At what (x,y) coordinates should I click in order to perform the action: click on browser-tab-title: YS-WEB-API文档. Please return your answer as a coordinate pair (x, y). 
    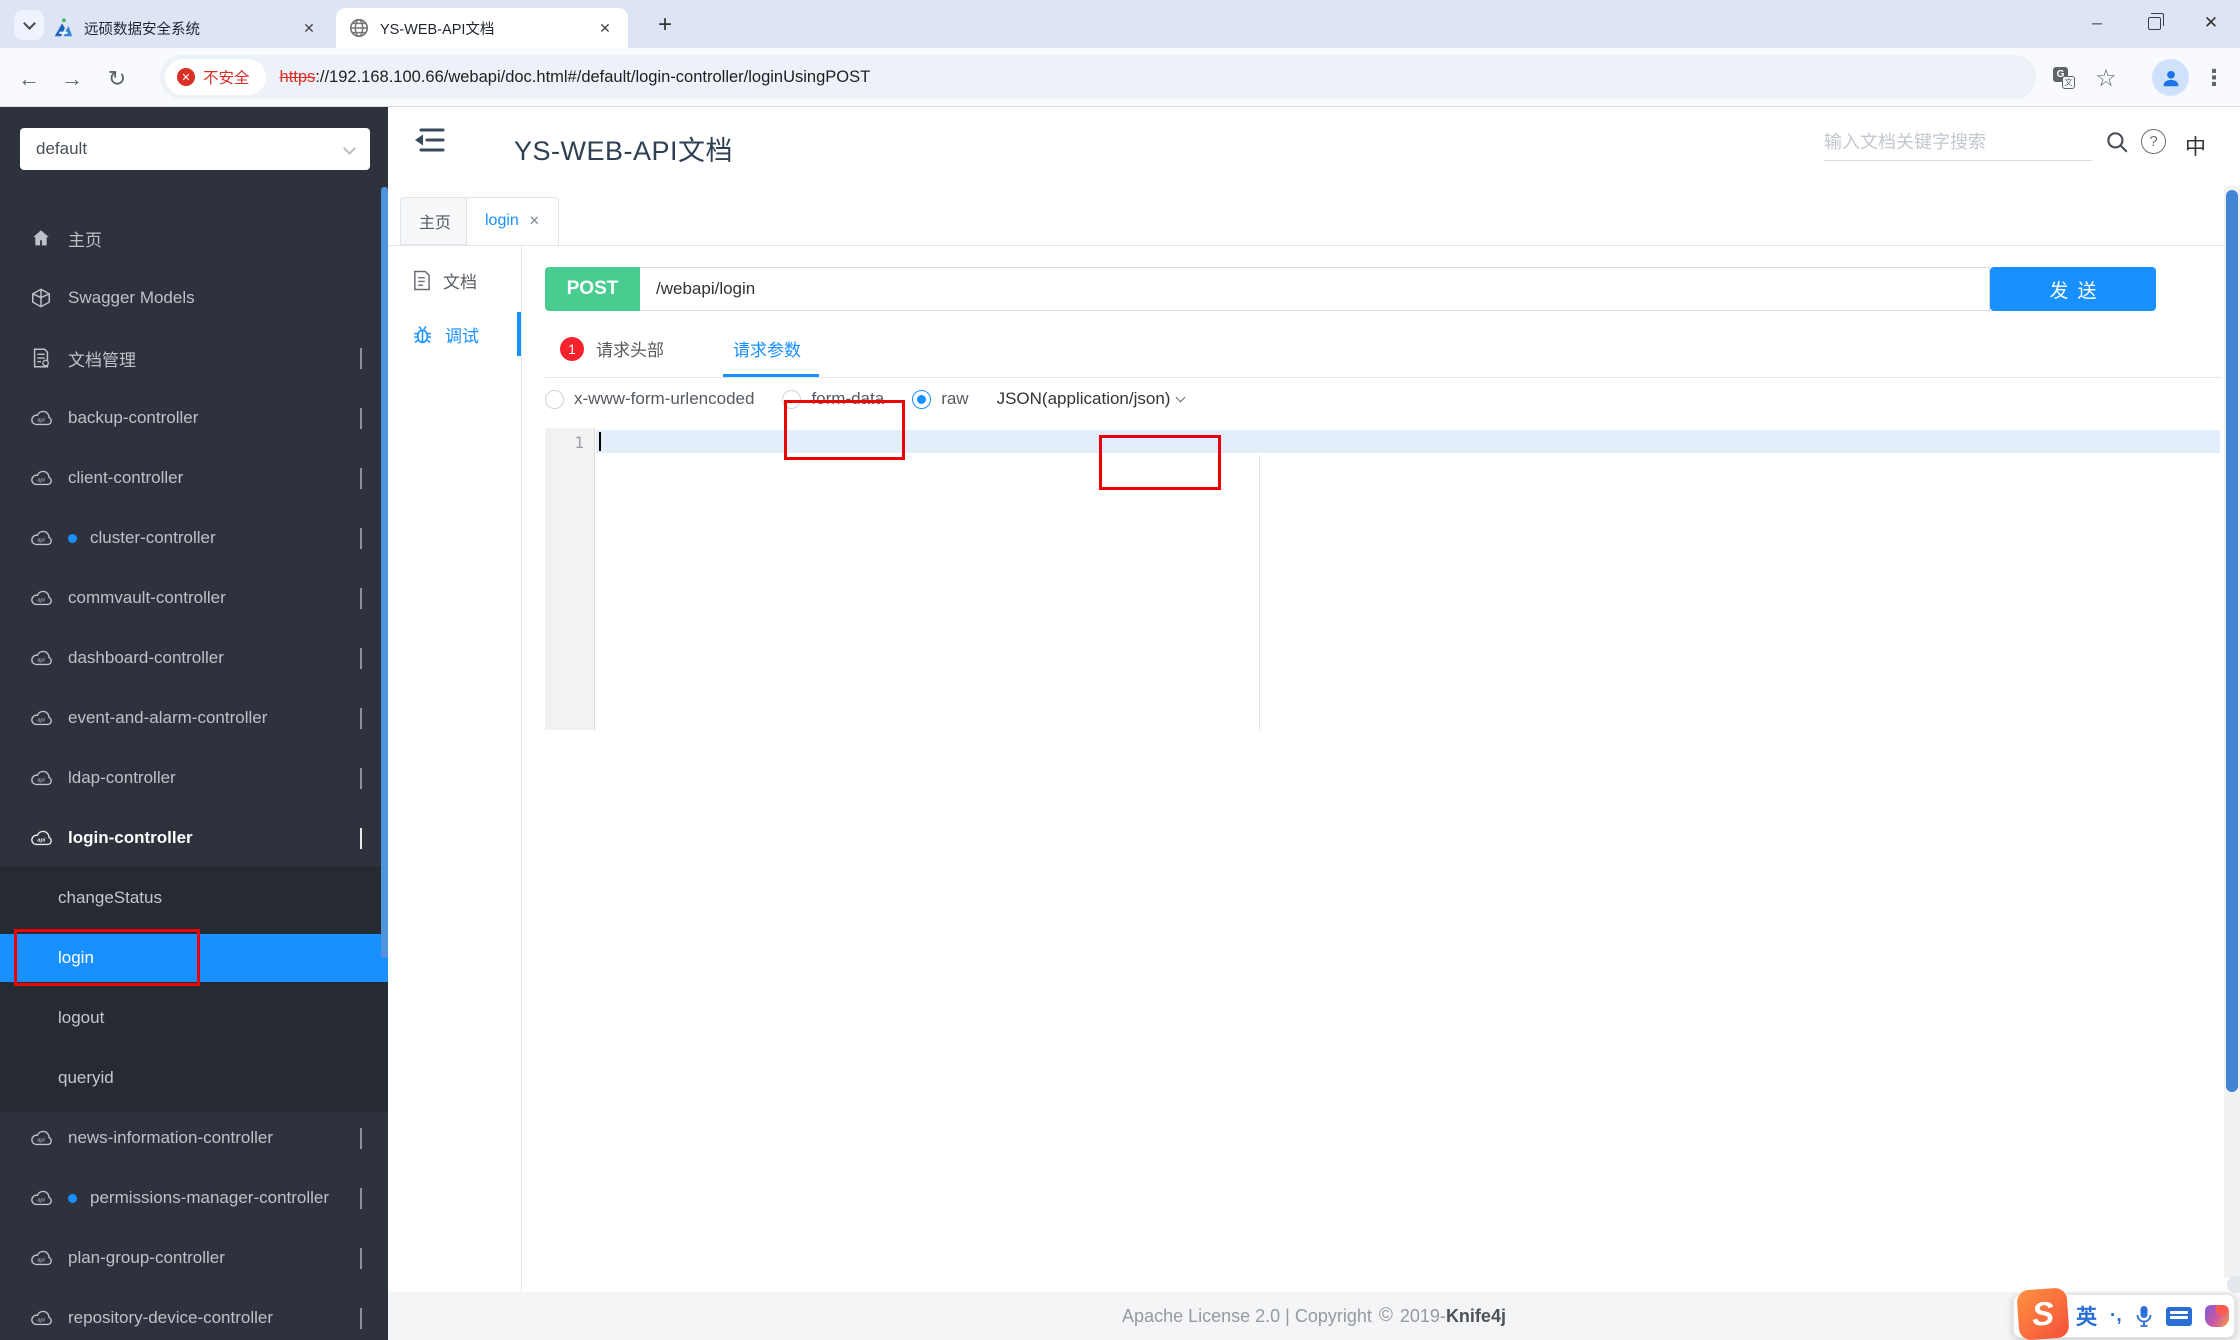
    Looking at the image, I should click on (437, 29).